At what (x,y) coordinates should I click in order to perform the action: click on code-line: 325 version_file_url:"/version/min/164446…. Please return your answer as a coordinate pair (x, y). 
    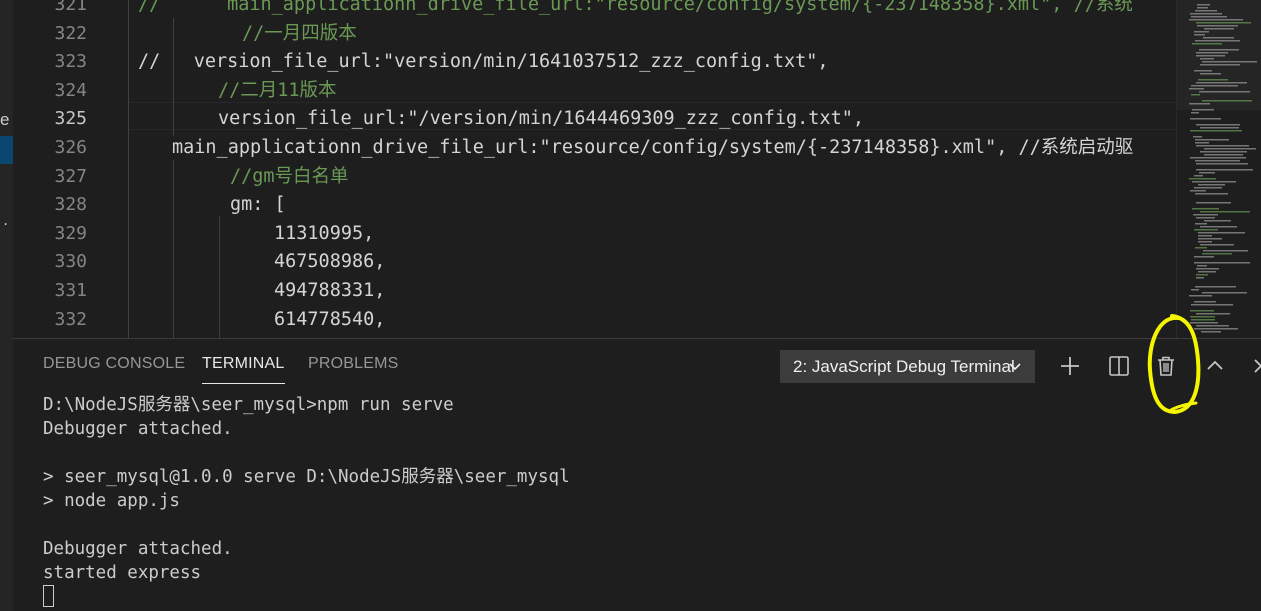
    Looking at the image, I should click on (594, 119).